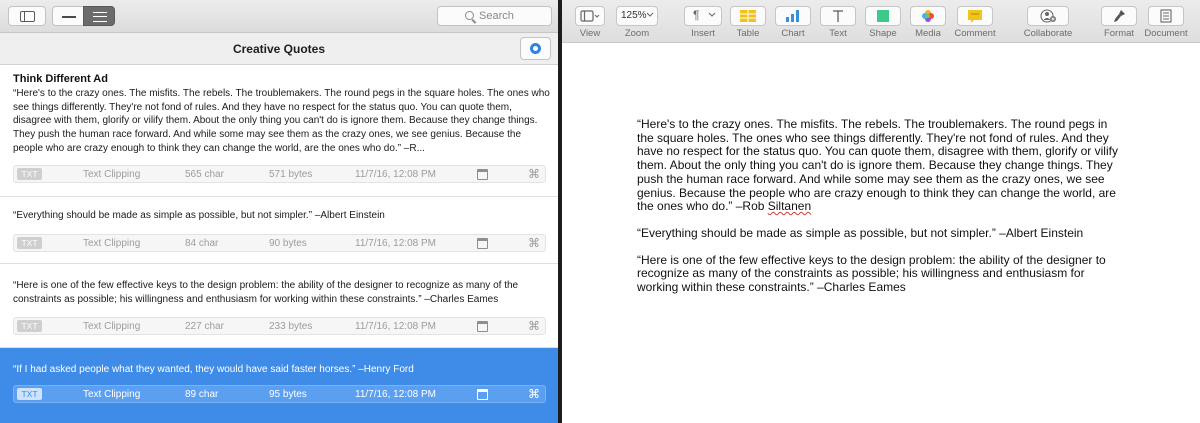 The height and width of the screenshot is (423, 1200). What do you see at coordinates (204, 326) in the screenshot?
I see `clip-char-count: 227 char` at bounding box center [204, 326].